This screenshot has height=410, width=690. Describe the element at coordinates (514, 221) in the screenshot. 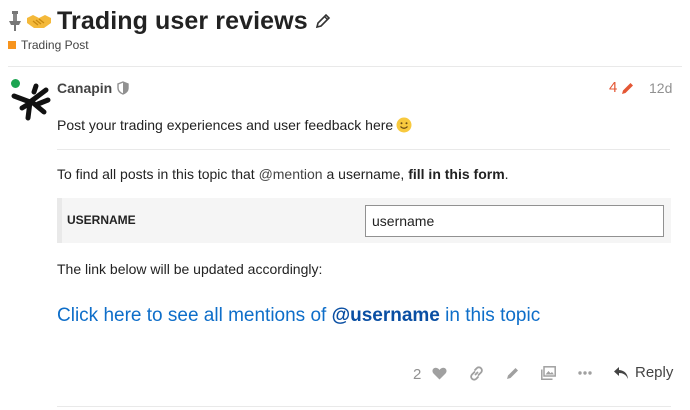

I see `username-input` at that location.